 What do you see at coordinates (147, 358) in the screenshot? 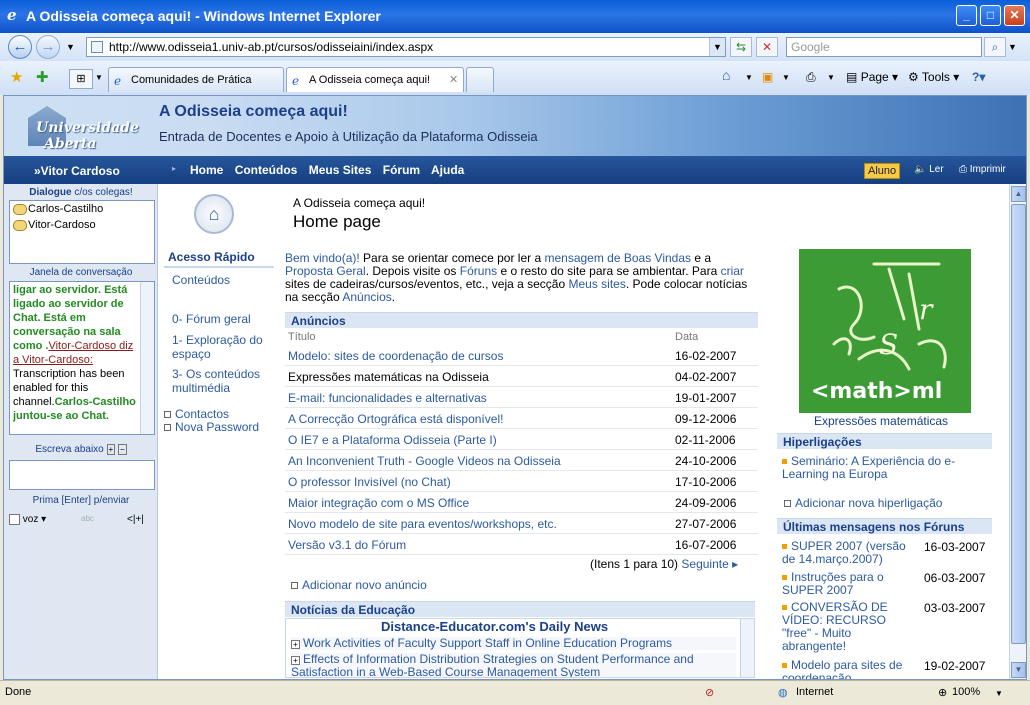
I see `conversation-scrollbar` at bounding box center [147, 358].